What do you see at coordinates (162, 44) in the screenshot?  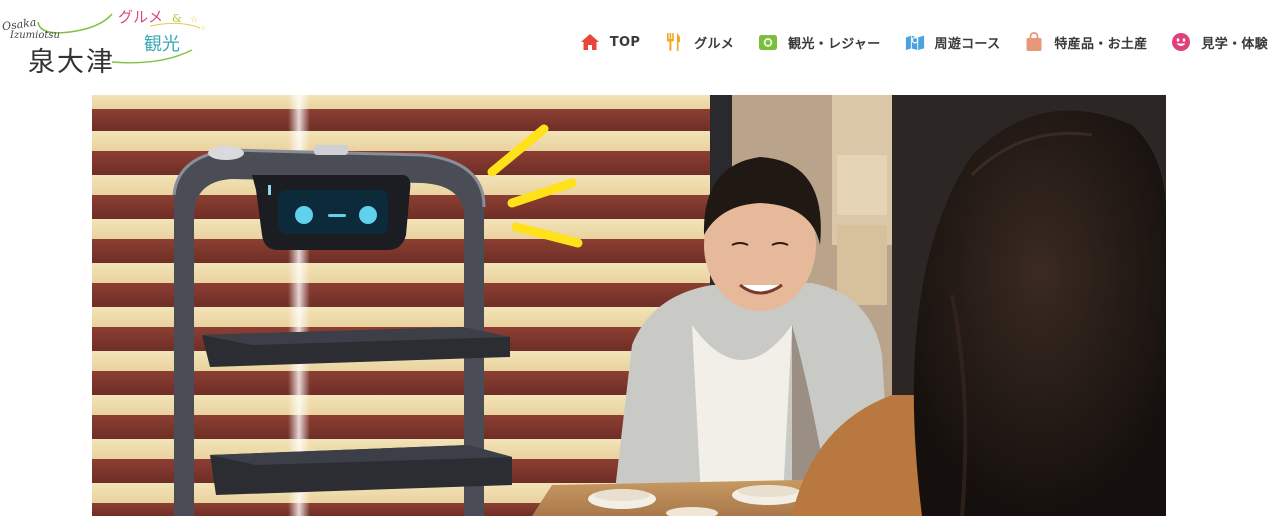 I see `logo-tag-kanko: 観光` at bounding box center [162, 44].